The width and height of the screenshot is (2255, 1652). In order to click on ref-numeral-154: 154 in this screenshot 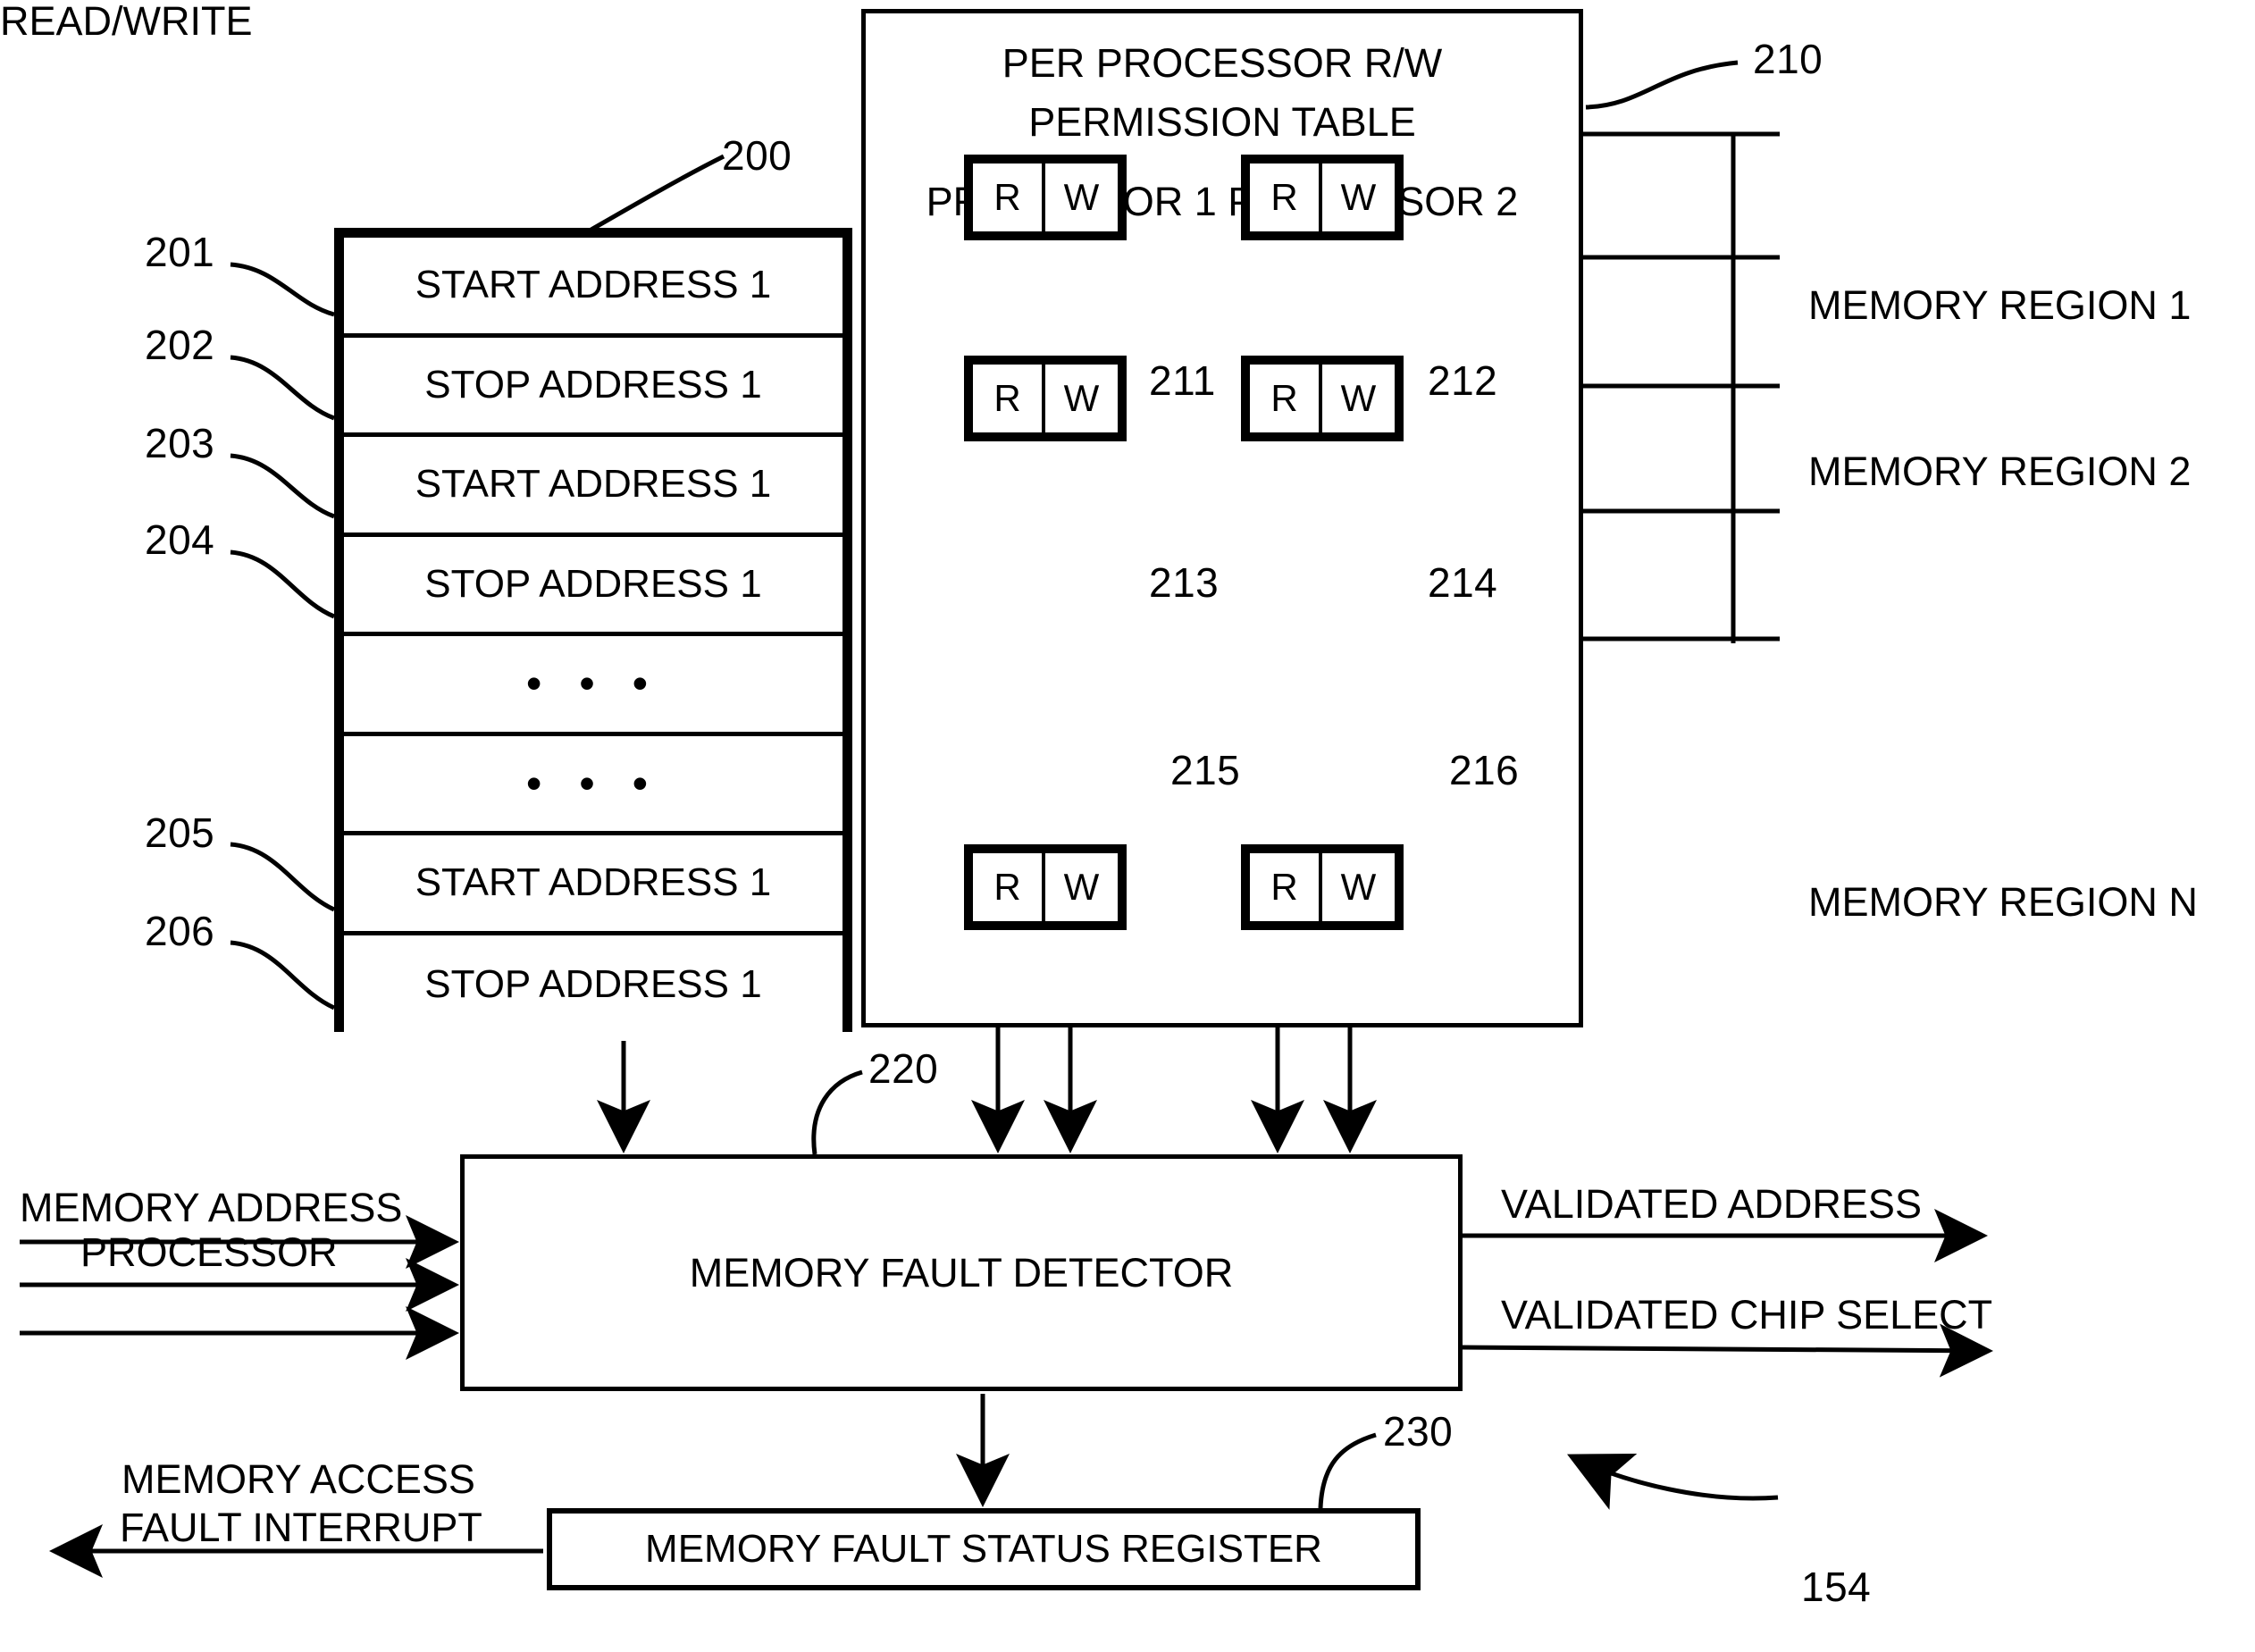, I will do `click(1837, 1587)`.